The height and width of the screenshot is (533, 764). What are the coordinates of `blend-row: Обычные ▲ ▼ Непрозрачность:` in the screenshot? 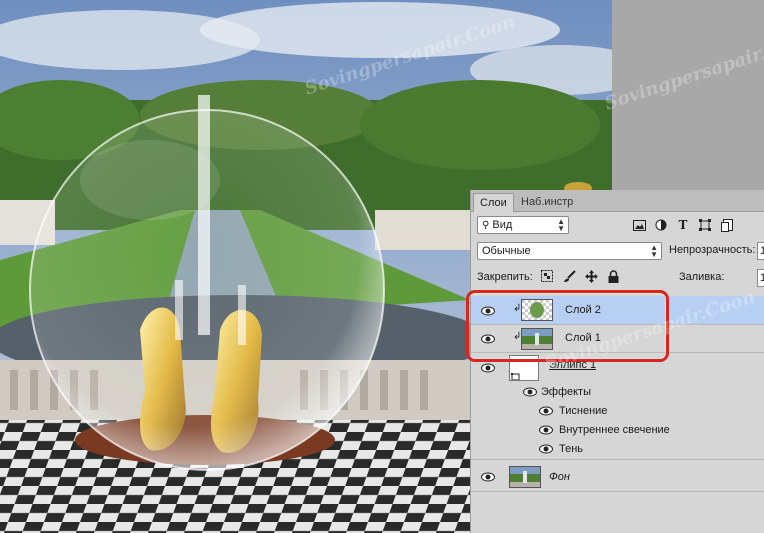 It's located at (617, 251).